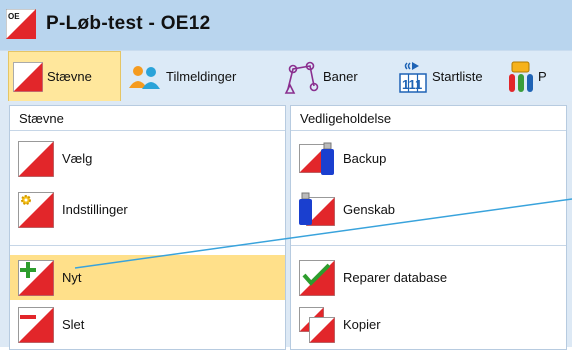 This screenshot has height=350, width=572. Describe the element at coordinates (317, 278) in the screenshot. I see `checkmark-flag-icon` at that location.